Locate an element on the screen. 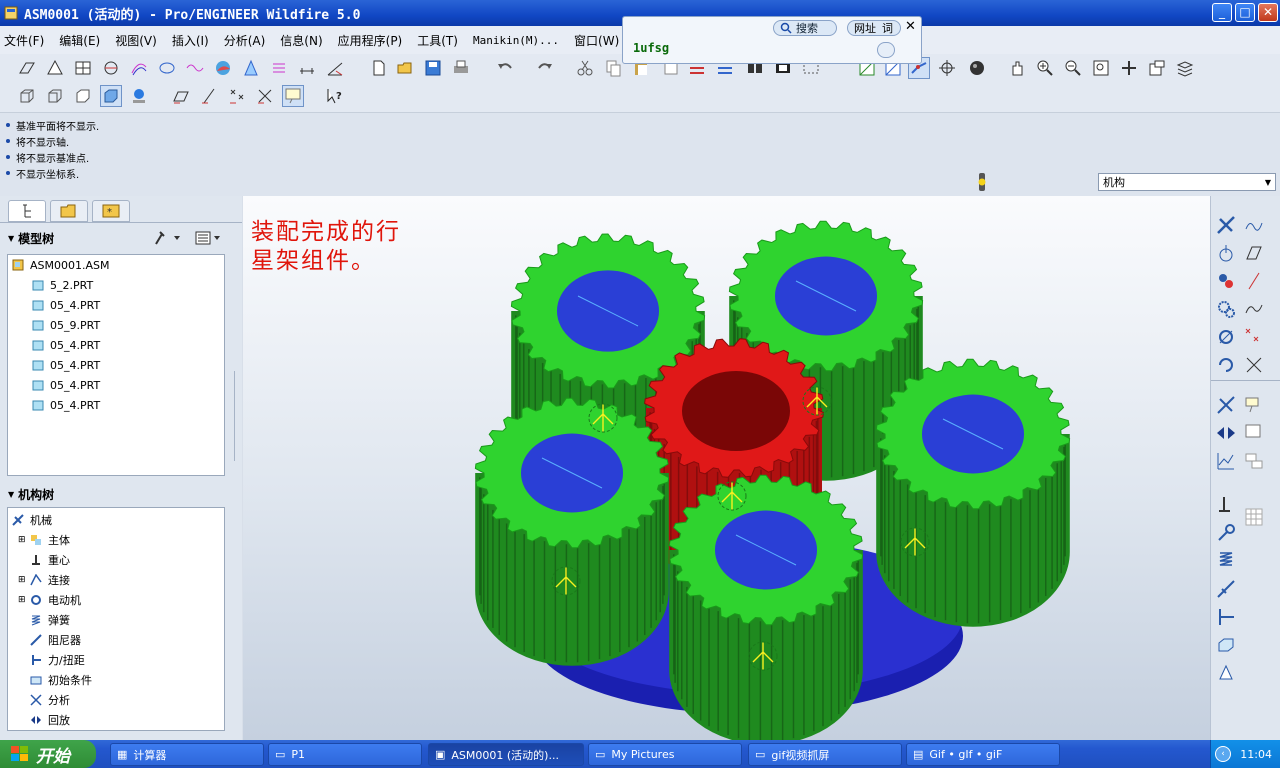 The image size is (1280, 768). mass-properties-icon is located at coordinates (1226, 673).